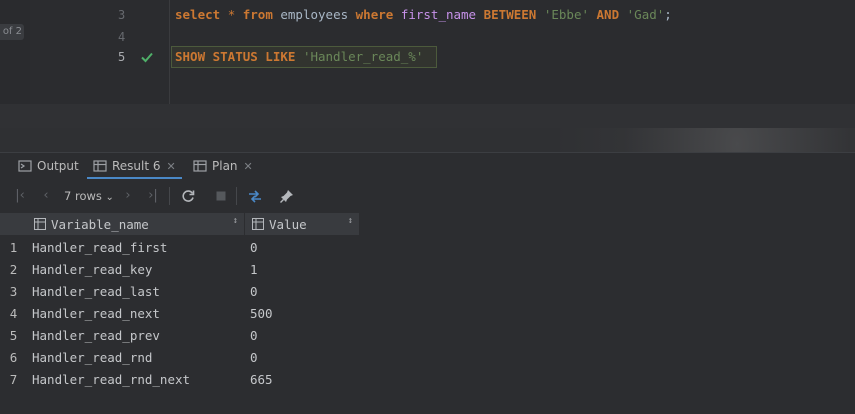 Image resolution: width=855 pixels, height=414 pixels. I want to click on cell-variable-name: Handler_read_last, so click(96, 292).